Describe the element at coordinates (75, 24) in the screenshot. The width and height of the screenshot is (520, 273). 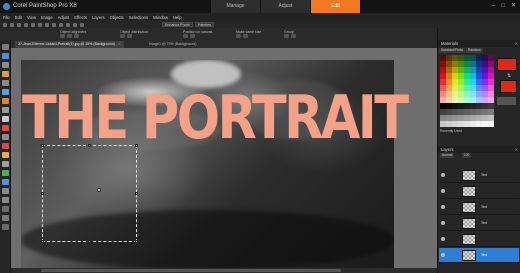
I see `levels-icon` at that location.